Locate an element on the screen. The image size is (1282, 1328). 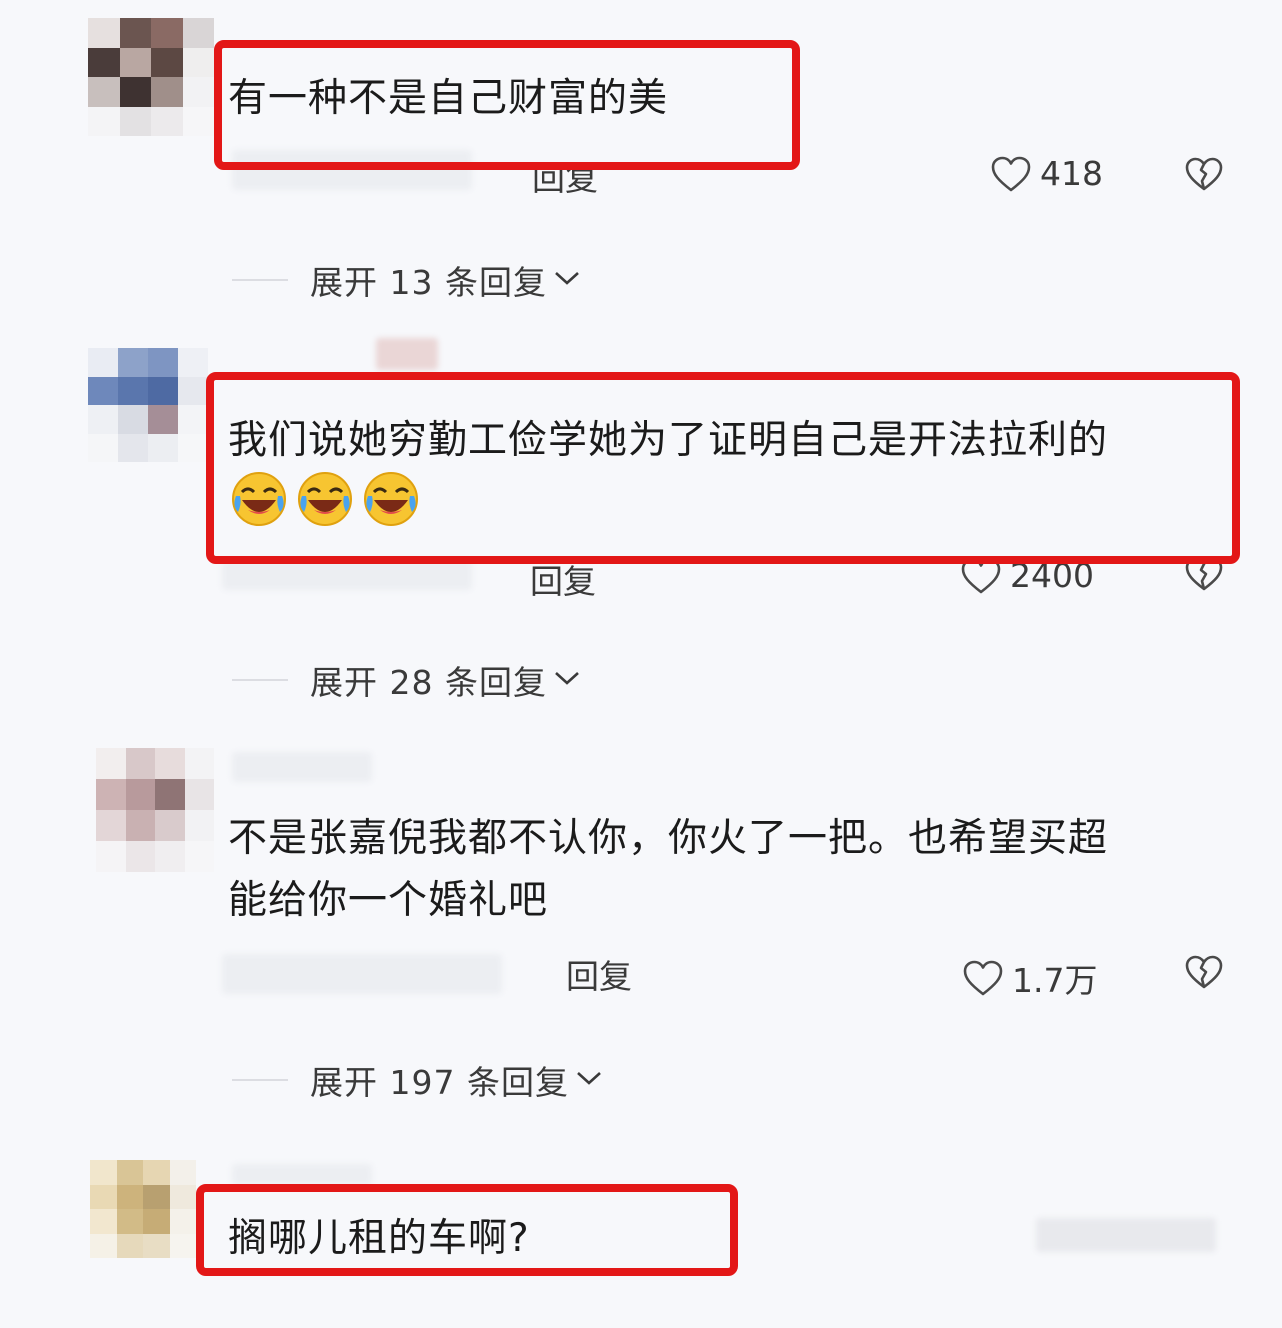
reply-button: 回复 is located at coordinates (599, 974).